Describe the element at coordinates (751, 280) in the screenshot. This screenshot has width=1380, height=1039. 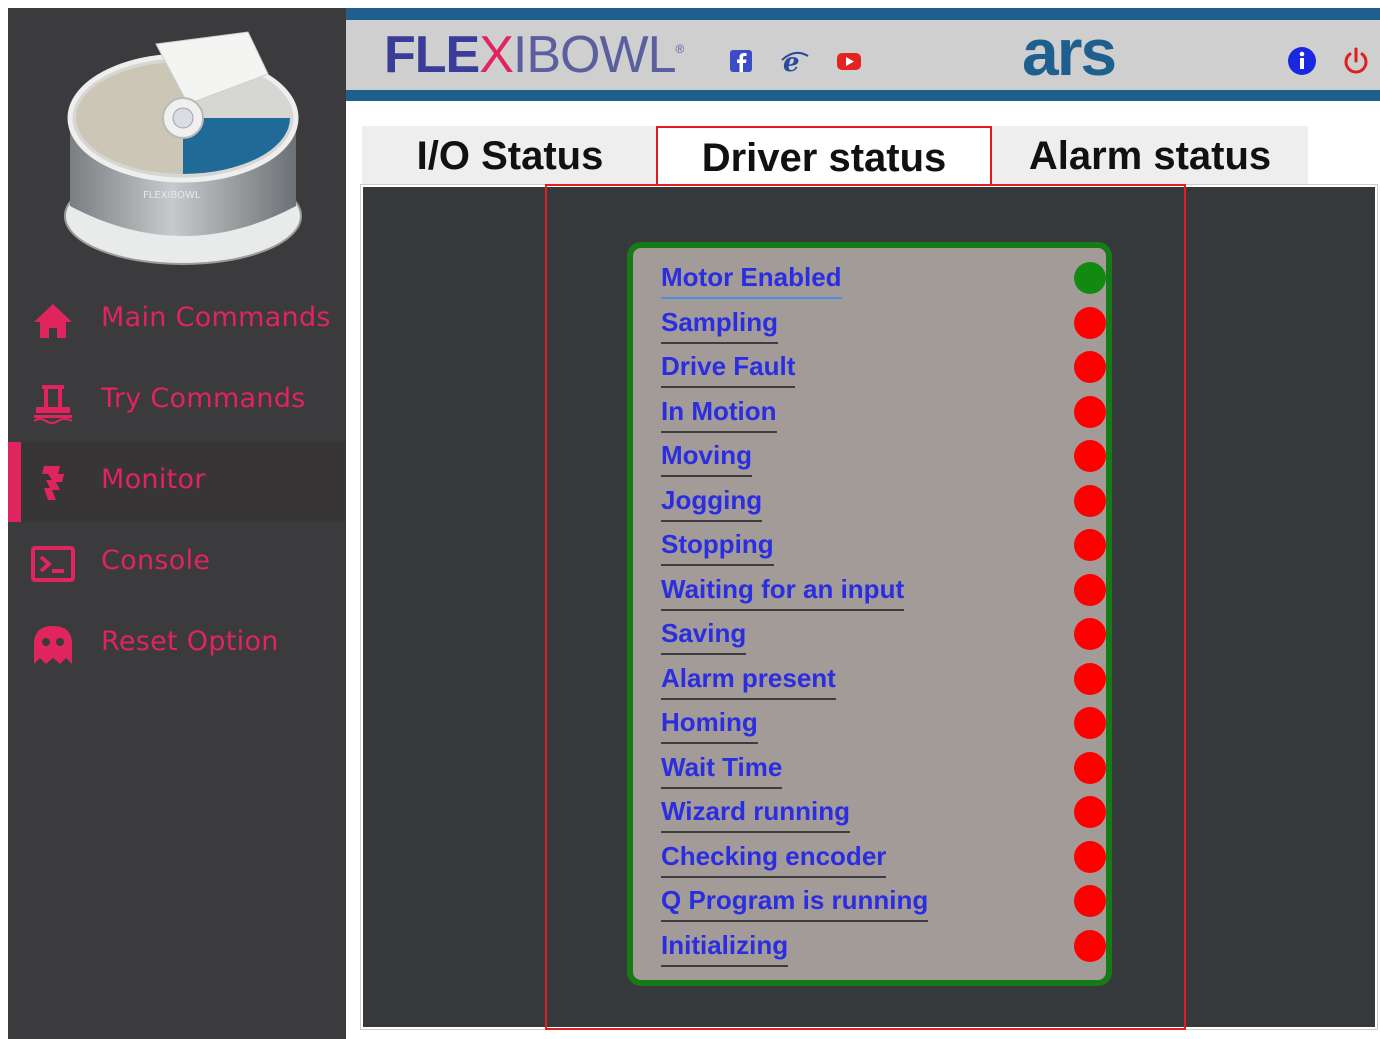
I see `status-label: Motor Enabled` at that location.